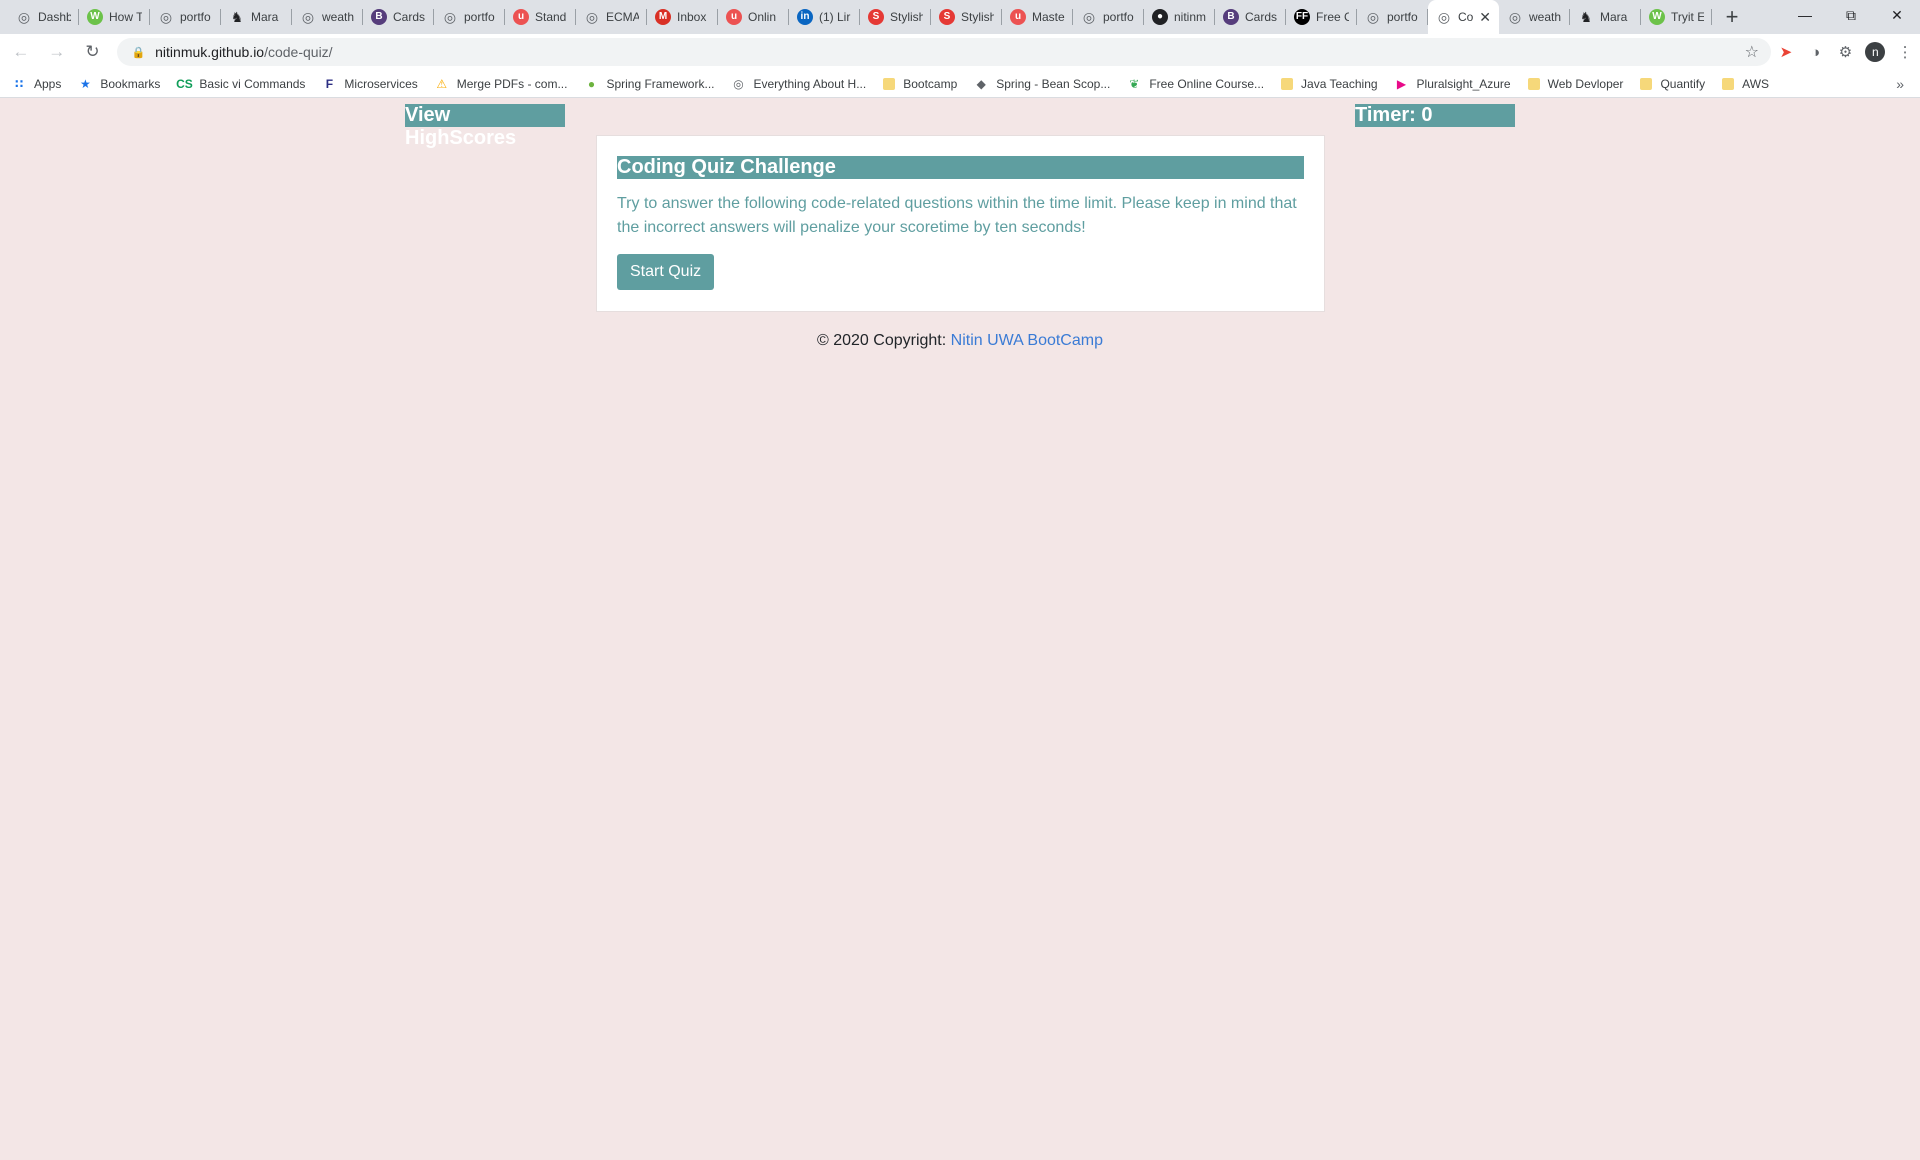 The height and width of the screenshot is (1160, 1920). I want to click on ws-icon: W, so click(95, 17).